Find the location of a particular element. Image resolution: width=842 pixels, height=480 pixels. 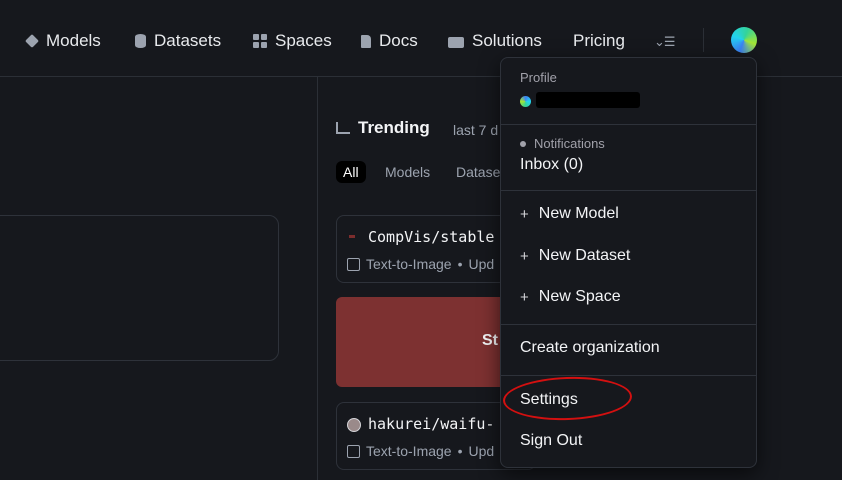

database-icon is located at coordinates (140, 41).